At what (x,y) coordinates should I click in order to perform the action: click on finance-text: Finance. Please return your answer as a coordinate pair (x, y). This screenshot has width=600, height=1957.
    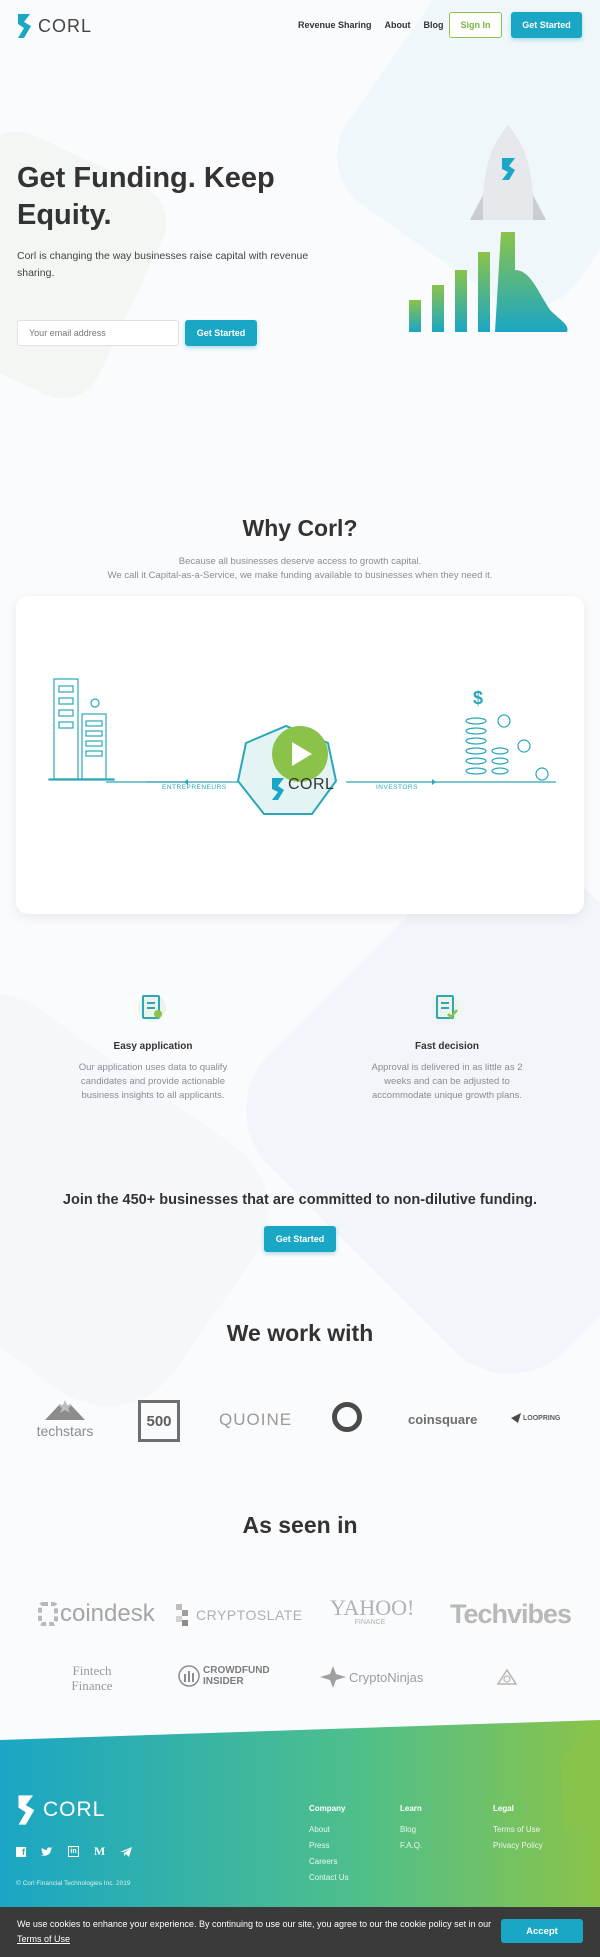
    Looking at the image, I should click on (92, 1685).